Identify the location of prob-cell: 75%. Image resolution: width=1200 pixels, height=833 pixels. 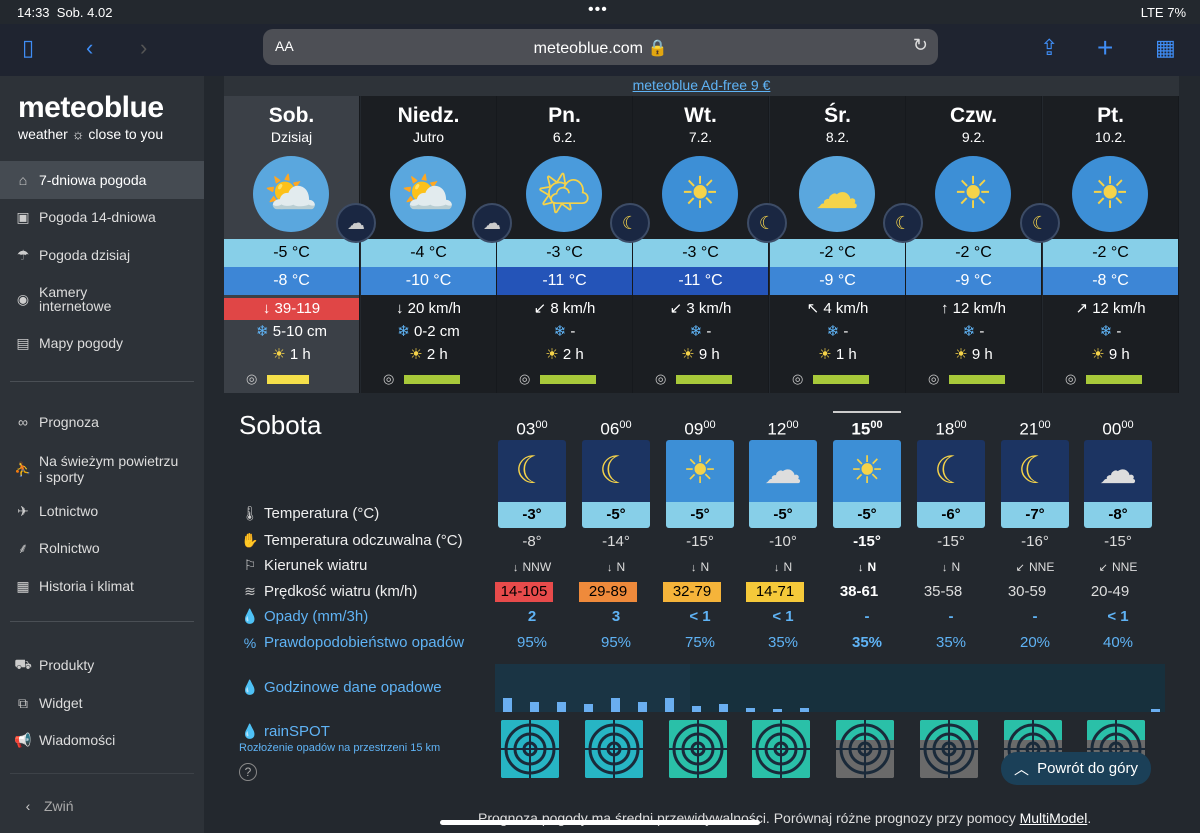
(700, 642).